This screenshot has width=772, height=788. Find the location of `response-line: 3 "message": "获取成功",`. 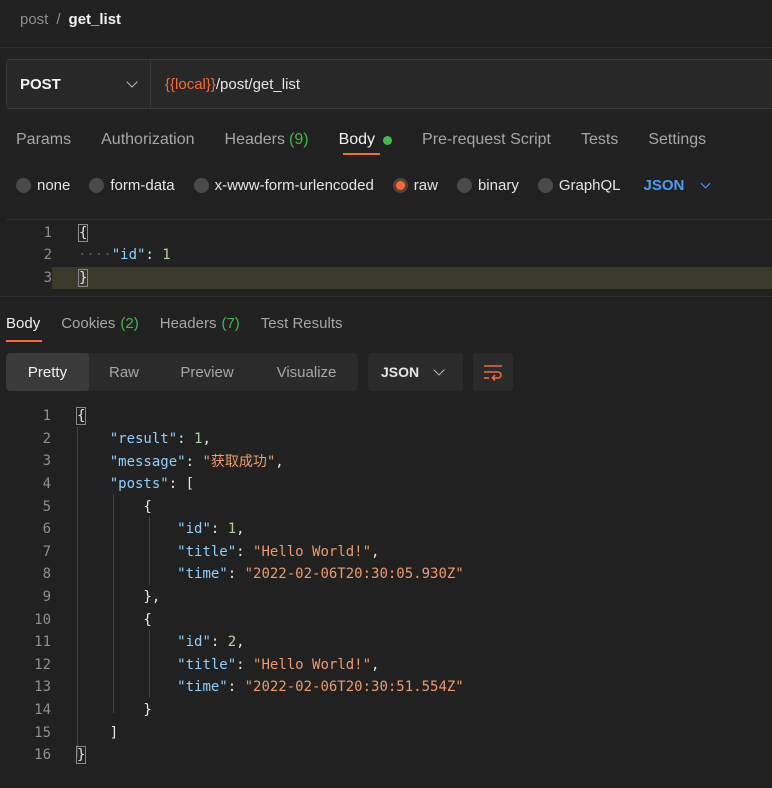

response-line: 3 "message": "获取成功", is located at coordinates (386, 461).